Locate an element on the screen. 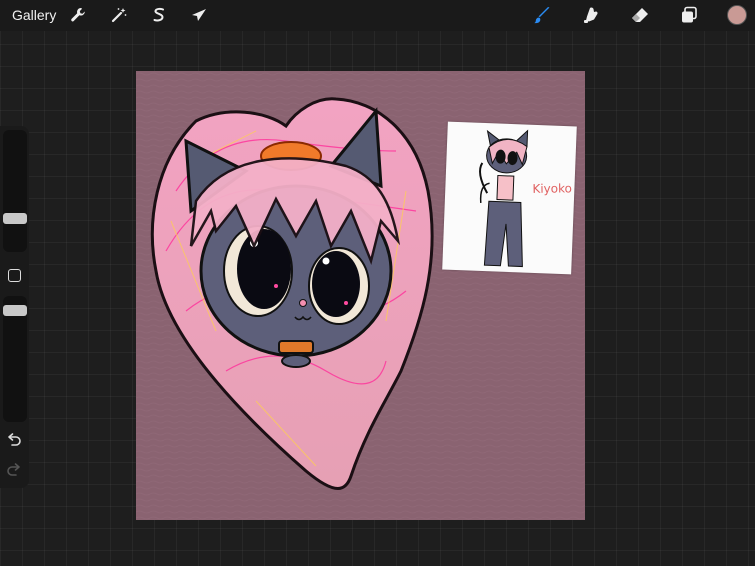 Image resolution: width=755 pixels, height=566 pixels. brush-icon is located at coordinates (542, 15).